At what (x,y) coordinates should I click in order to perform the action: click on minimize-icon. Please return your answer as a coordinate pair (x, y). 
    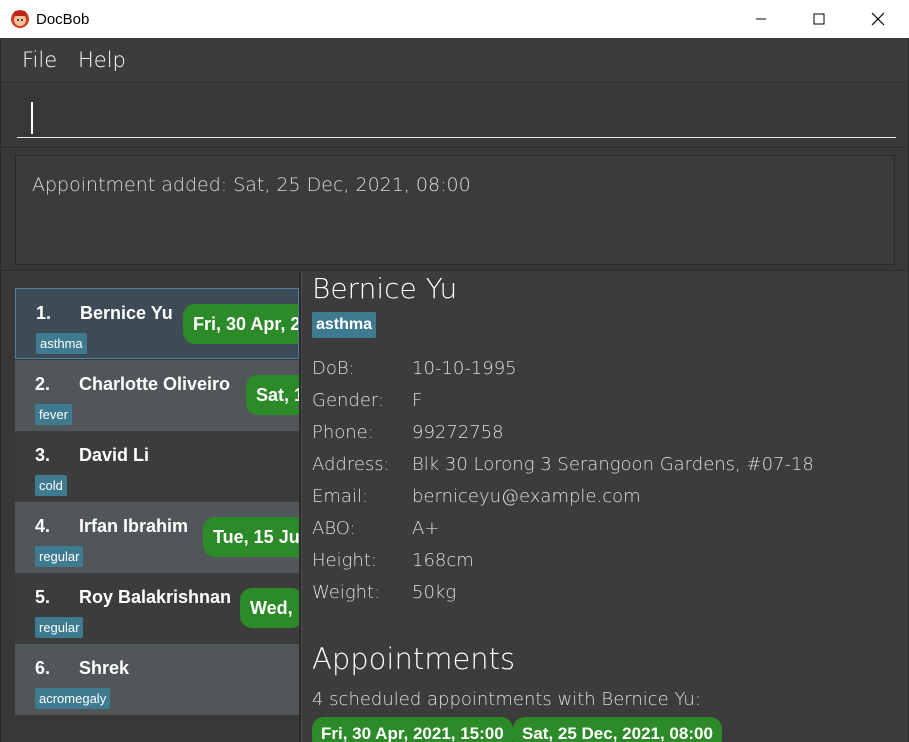
    Looking at the image, I should click on (761, 19).